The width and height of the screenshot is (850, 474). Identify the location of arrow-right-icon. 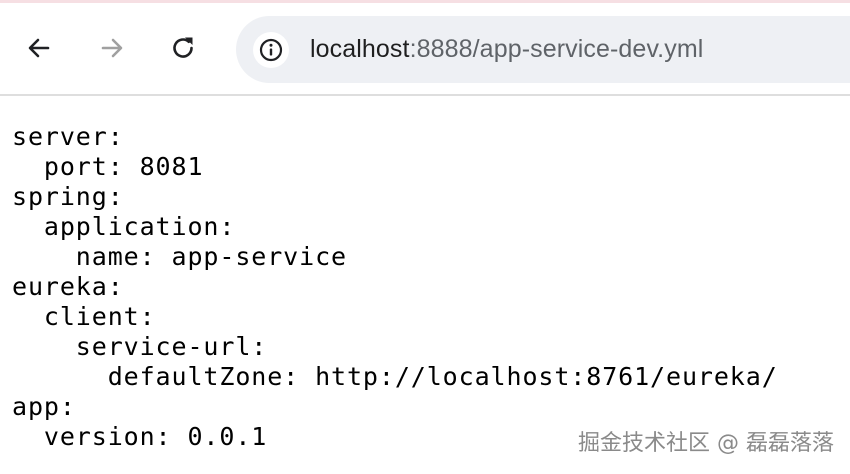
(112, 48).